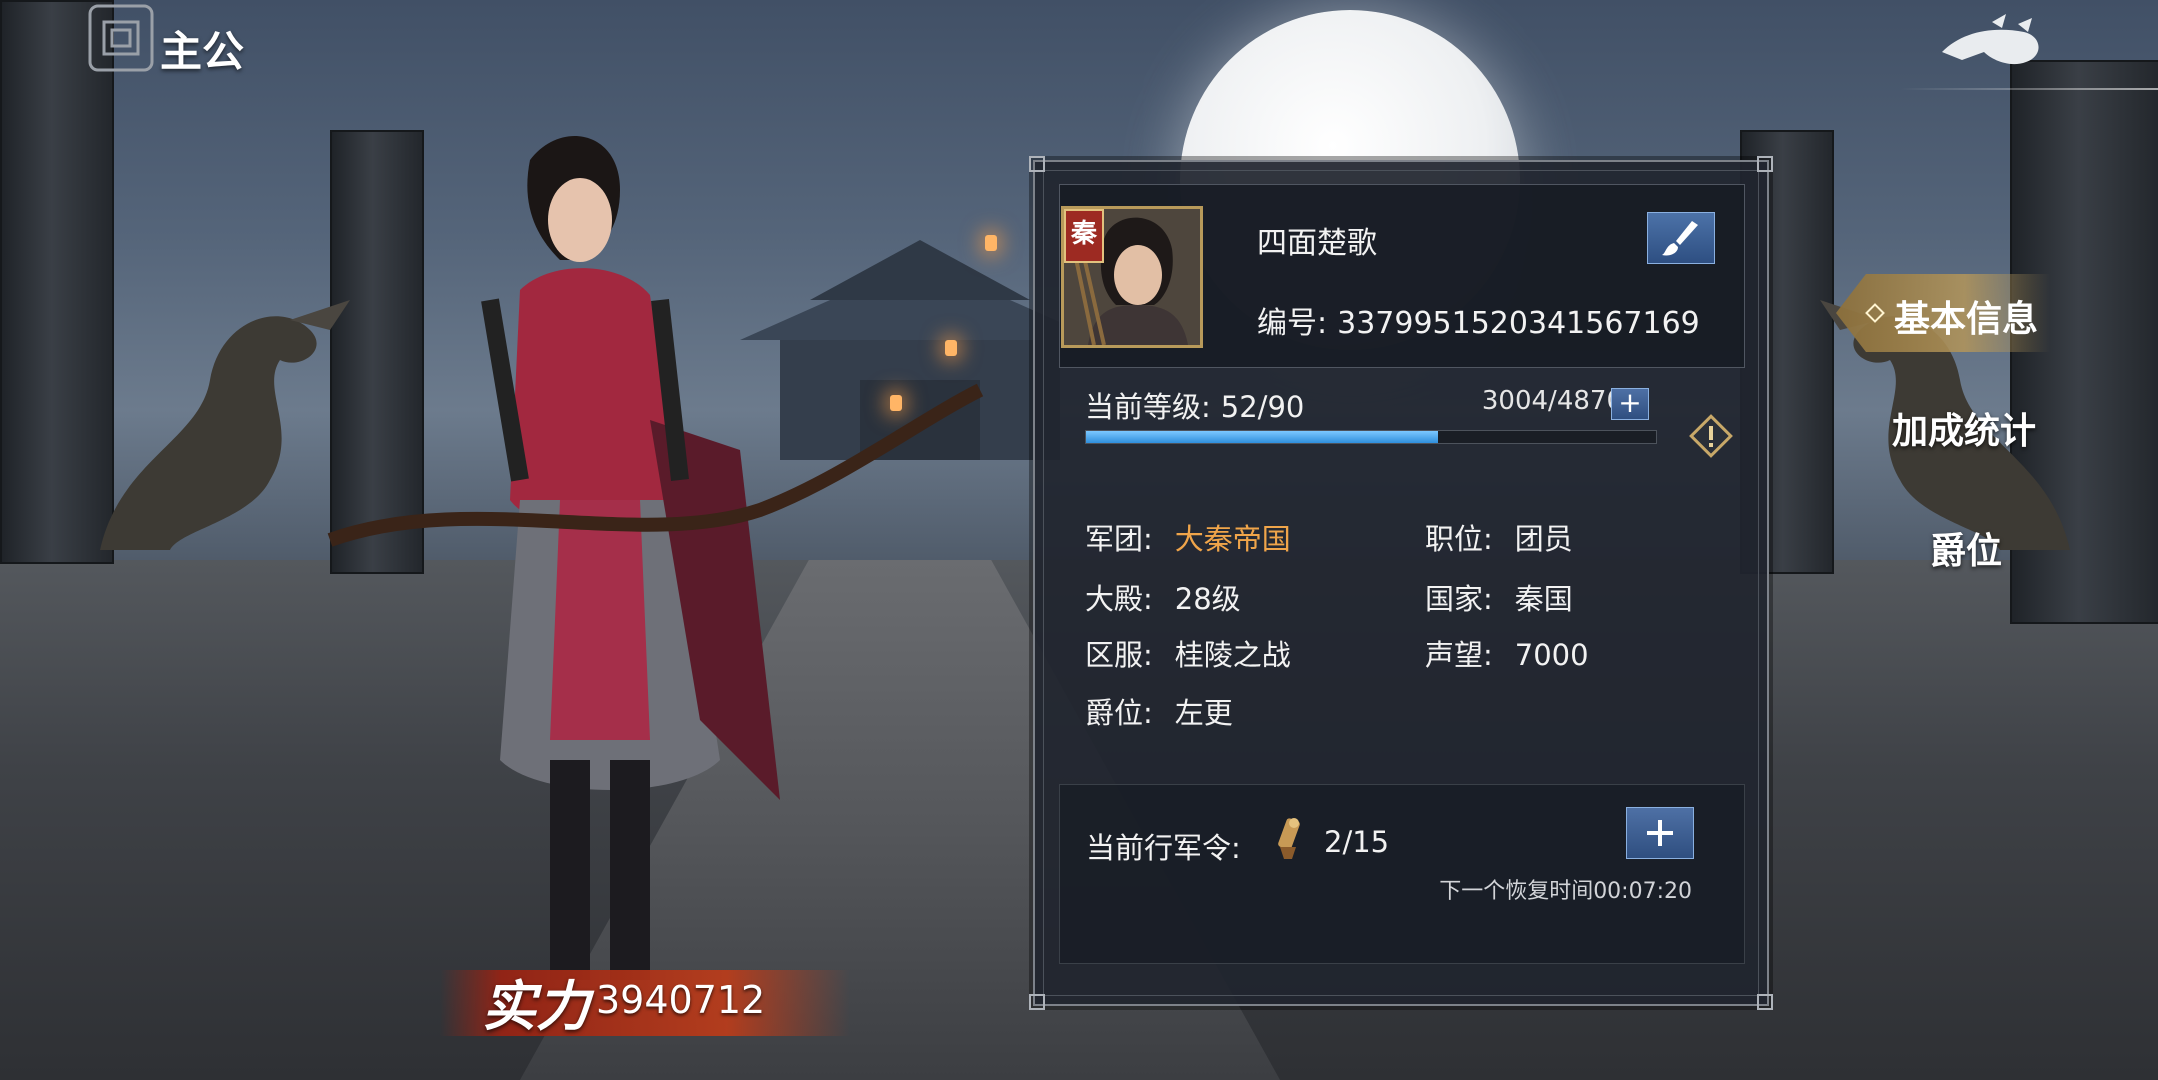 This screenshot has width=2158, height=1080. Describe the element at coordinates (1159, 711) in the screenshot. I see `rank-row: 爵位: 左更` at that location.